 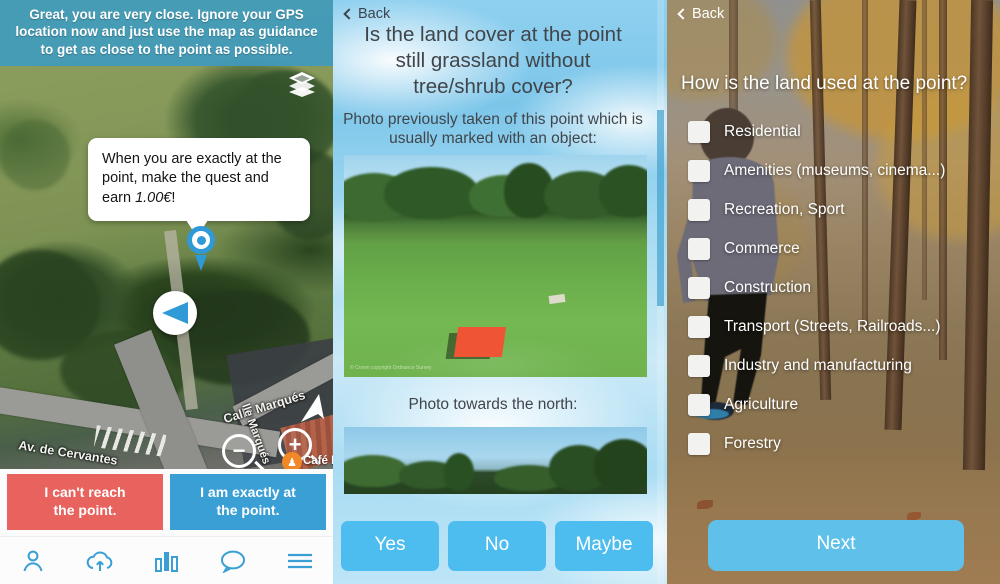 I want to click on label-amenities: Amenities (museums, cinema...), so click(x=835, y=170).